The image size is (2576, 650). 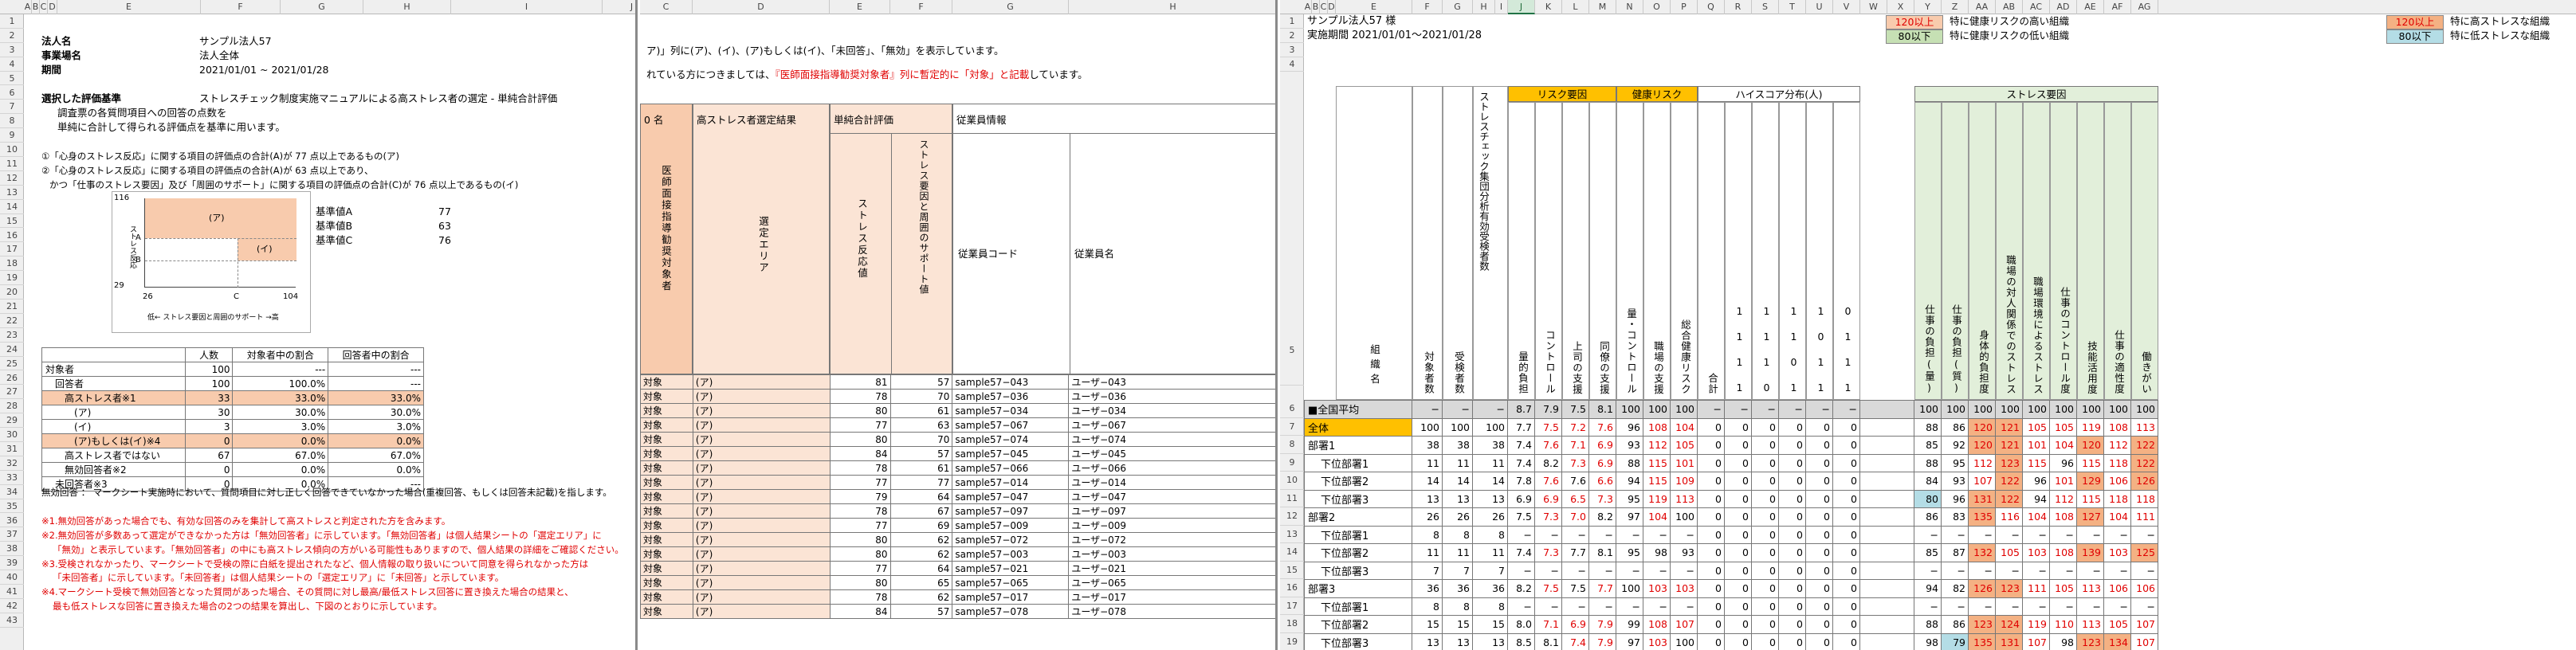 I want to click on row-number: 32, so click(x=12, y=463).